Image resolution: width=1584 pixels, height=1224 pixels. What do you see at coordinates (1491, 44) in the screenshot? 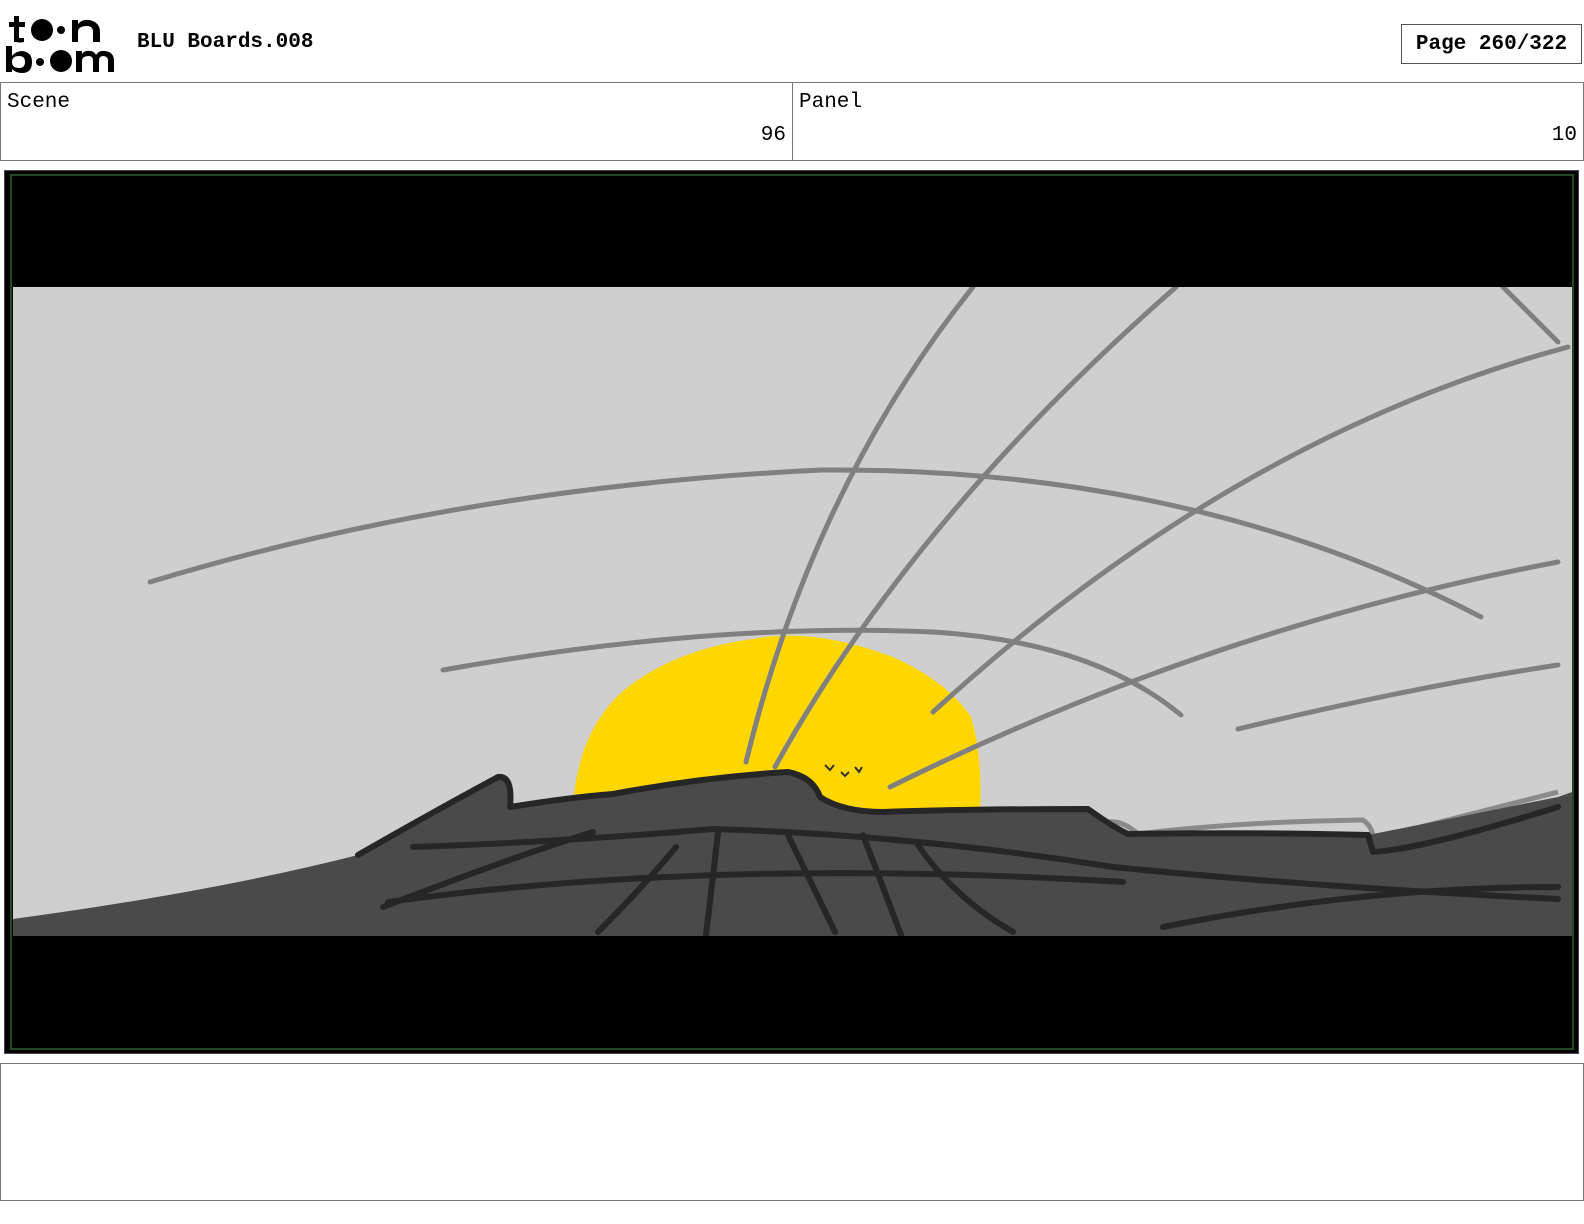
I see `page-indicator: Page 260/322` at bounding box center [1491, 44].